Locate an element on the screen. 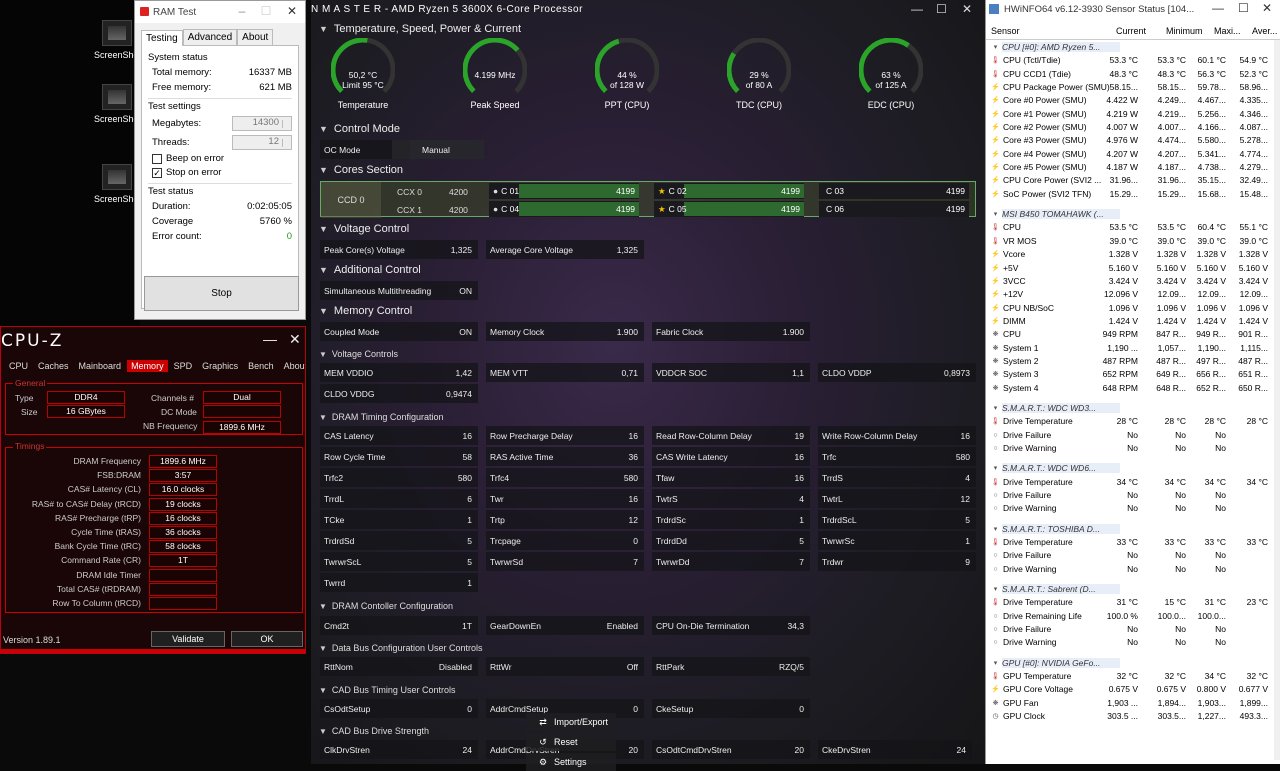 The width and height of the screenshot is (1280, 771). sensor-row: 🌡 GPU Temperature 32 °C 32 °C 34 °C 32 °C is located at coordinates (1131, 676).